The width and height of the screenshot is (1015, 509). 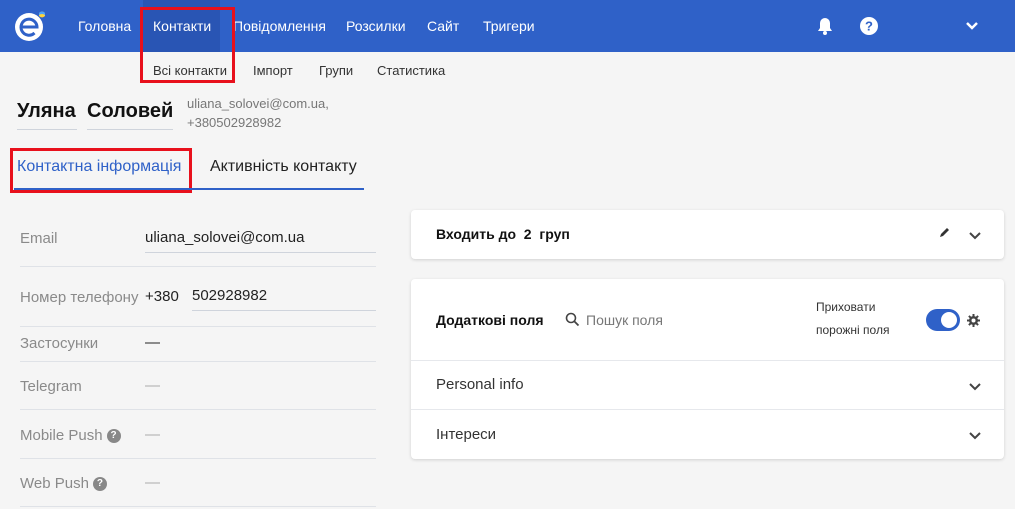 I want to click on nav-triggers: Тригери, so click(x=509, y=26).